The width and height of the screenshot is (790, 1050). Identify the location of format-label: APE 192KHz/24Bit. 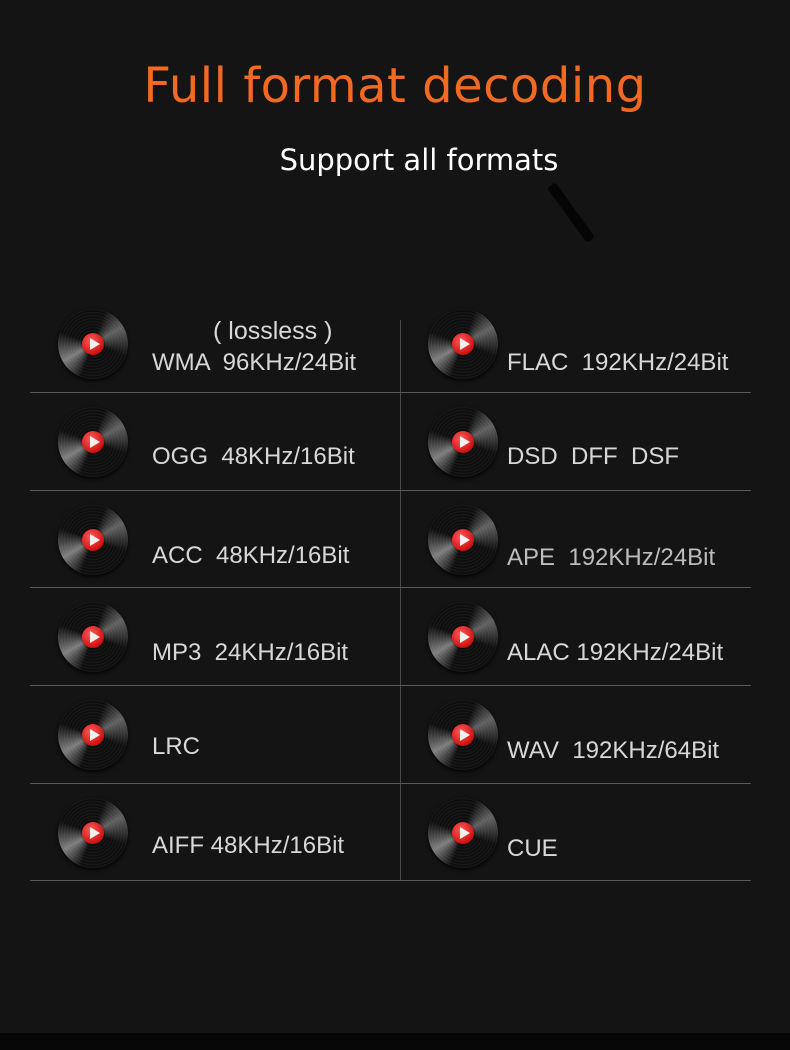
(611, 557).